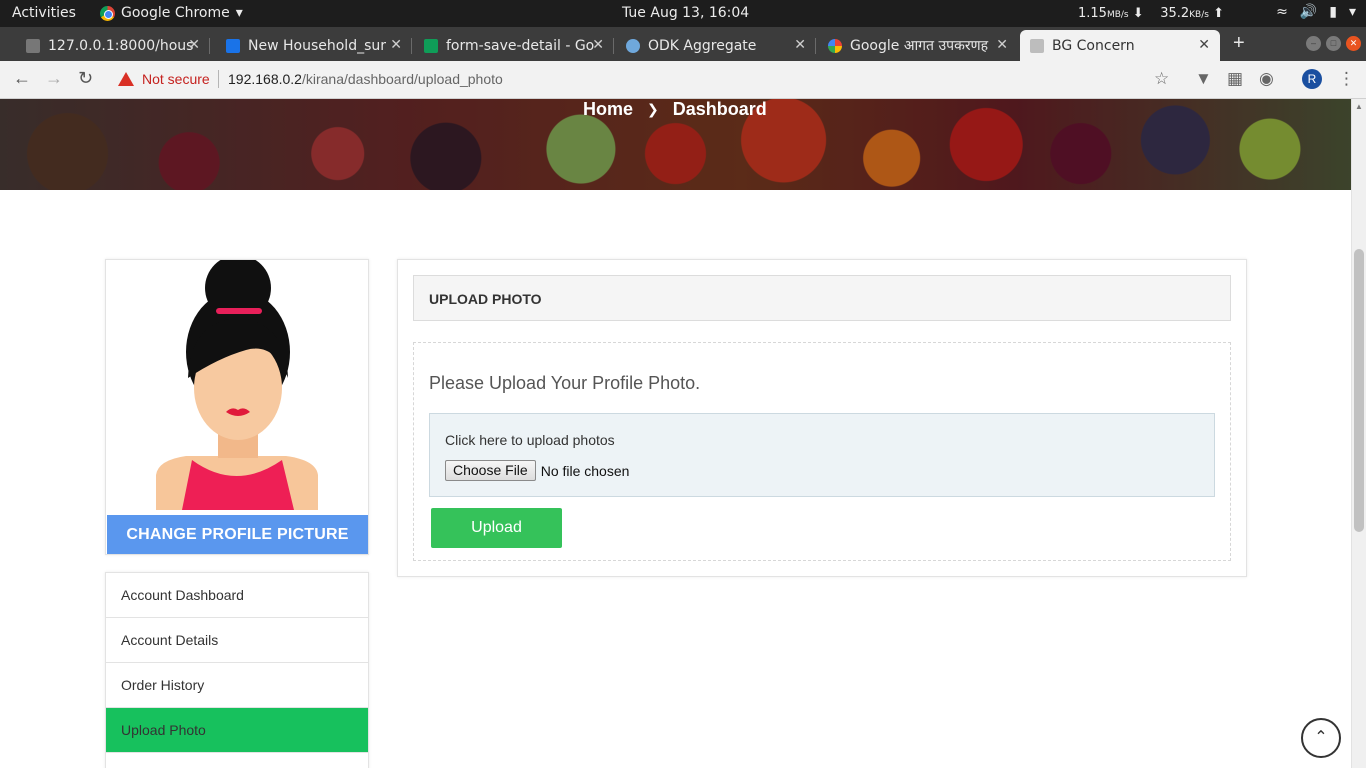 This screenshot has width=1366, height=768. I want to click on system-tray: ≈ 🔊 ▮ ▾, so click(1316, 12).